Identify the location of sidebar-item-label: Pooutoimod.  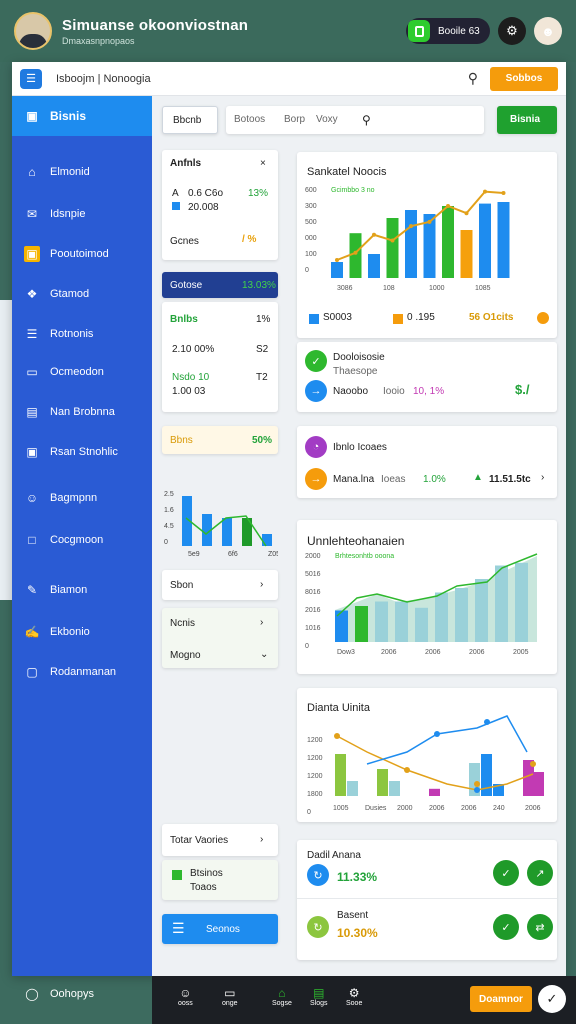
(79, 254).